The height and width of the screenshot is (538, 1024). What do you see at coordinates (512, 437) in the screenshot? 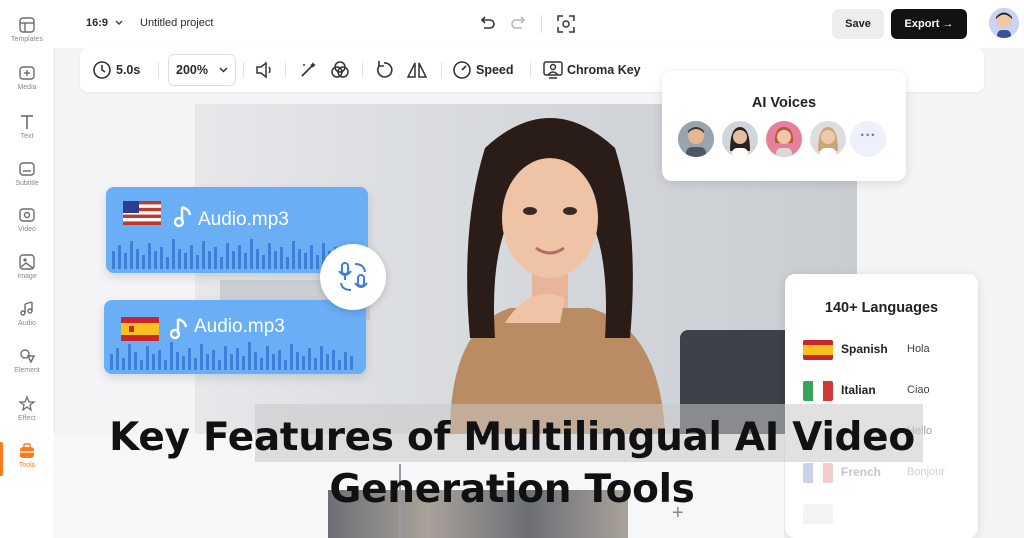
I see `headline-line-1: Key Features of Multilingual AI Video` at bounding box center [512, 437].